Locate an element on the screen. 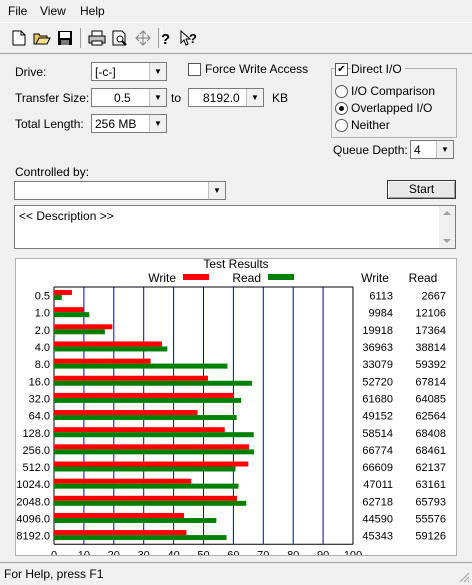  io-comparison-radio is located at coordinates (341, 91).